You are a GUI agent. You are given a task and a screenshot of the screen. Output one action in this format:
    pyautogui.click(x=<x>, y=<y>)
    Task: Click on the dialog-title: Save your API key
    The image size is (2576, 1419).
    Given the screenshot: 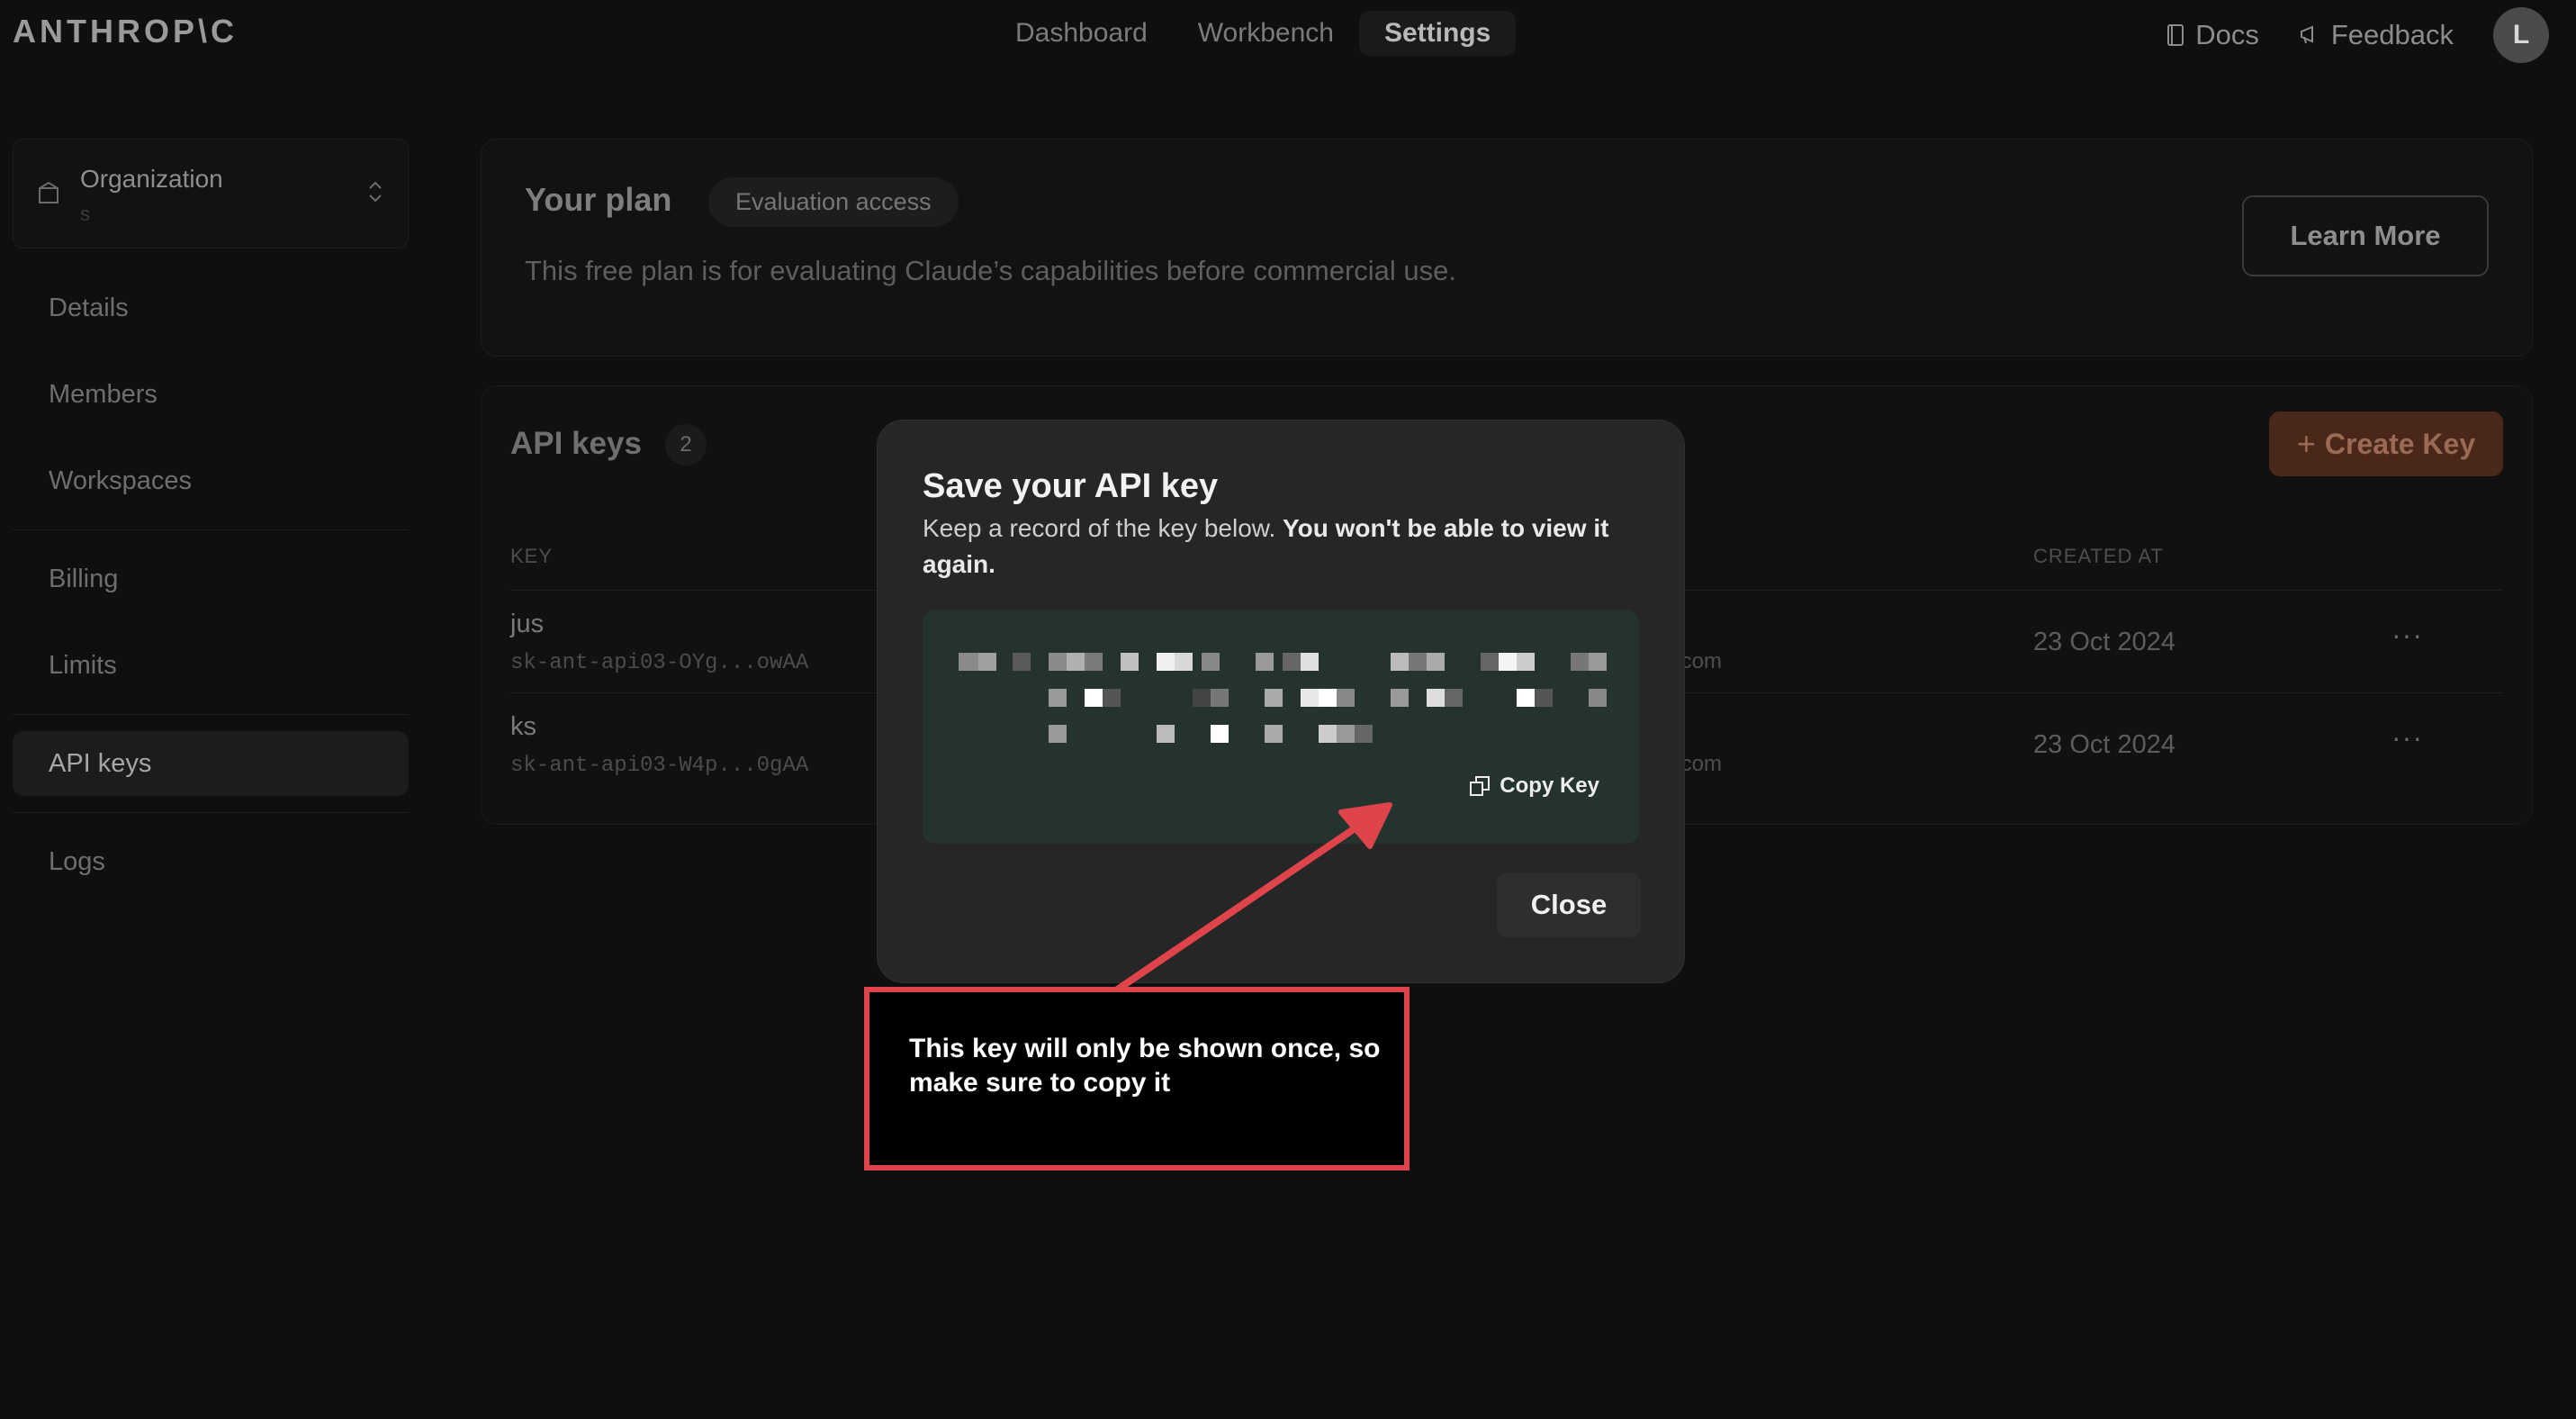 What is the action you would take?
    pyautogui.click(x=1071, y=486)
    